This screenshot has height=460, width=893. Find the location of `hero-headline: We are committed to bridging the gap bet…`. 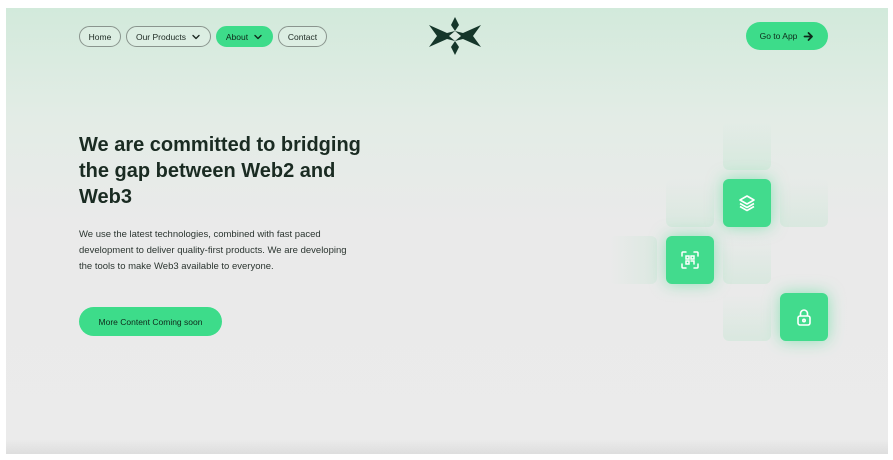

hero-headline: We are committed to bridging the gap bet… is located at coordinates (220, 171).